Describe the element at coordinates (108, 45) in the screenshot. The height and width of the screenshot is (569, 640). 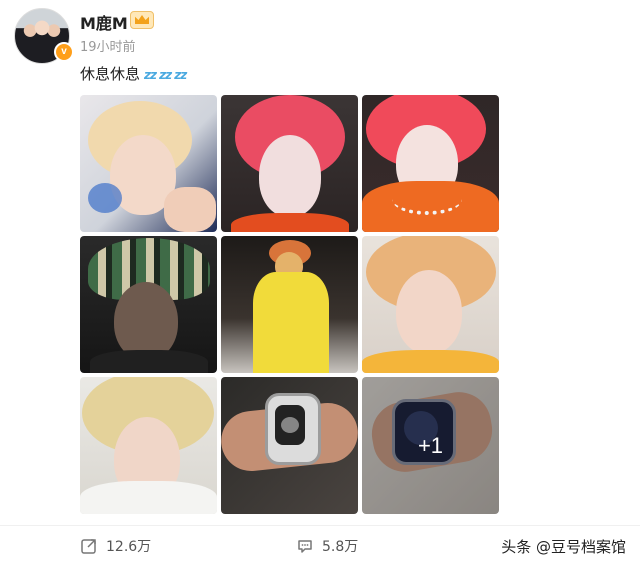
I see `post-timestamp: 19小时前` at that location.